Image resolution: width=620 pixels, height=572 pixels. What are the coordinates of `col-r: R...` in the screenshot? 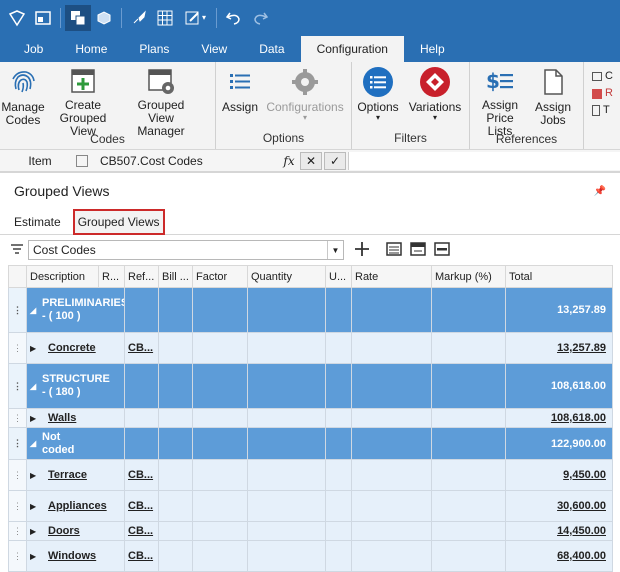 It's located at (111, 276).